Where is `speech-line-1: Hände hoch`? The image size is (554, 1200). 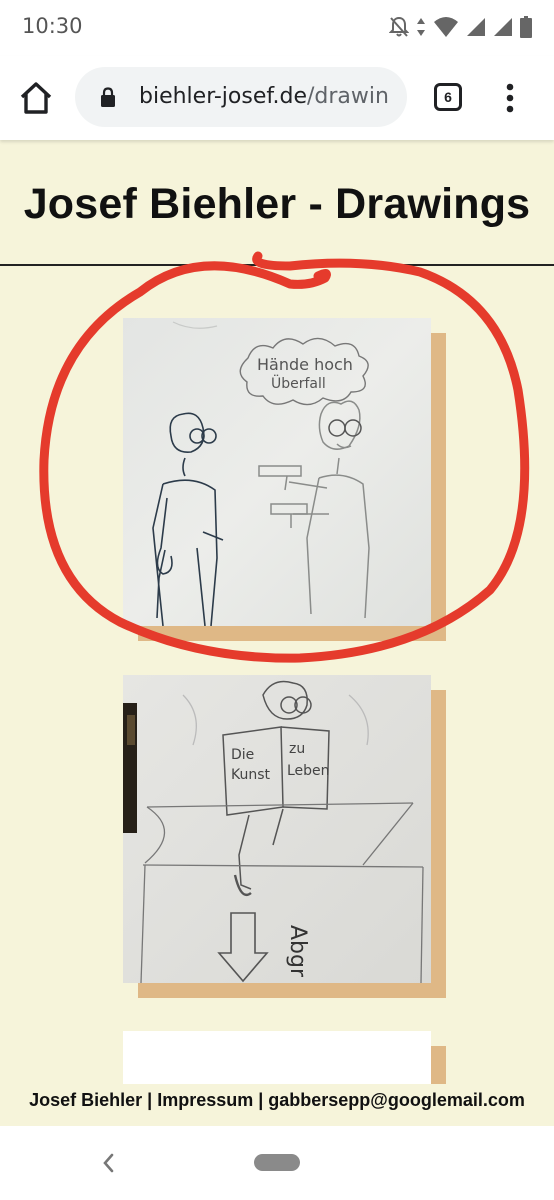
speech-line-1: Hände hoch is located at coordinates (305, 364).